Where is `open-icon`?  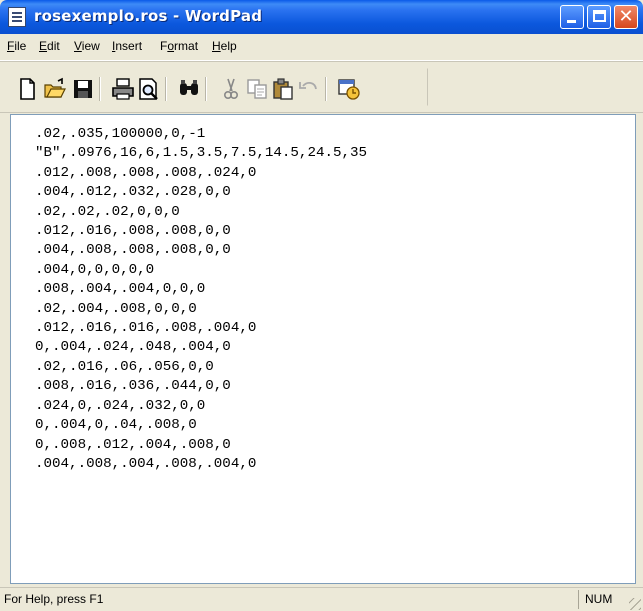 open-icon is located at coordinates (55, 87).